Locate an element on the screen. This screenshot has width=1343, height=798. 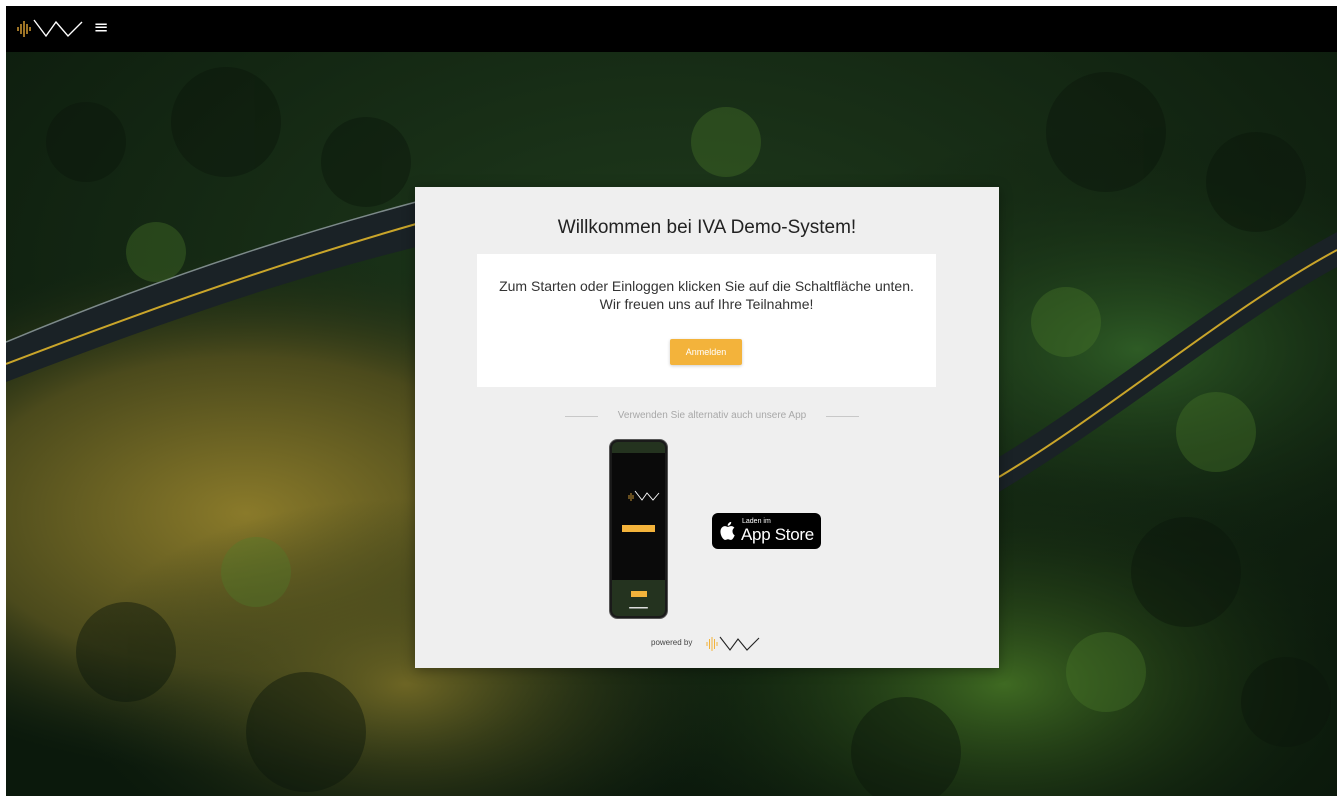
app-store-label: App Store is located at coordinates (777, 534).